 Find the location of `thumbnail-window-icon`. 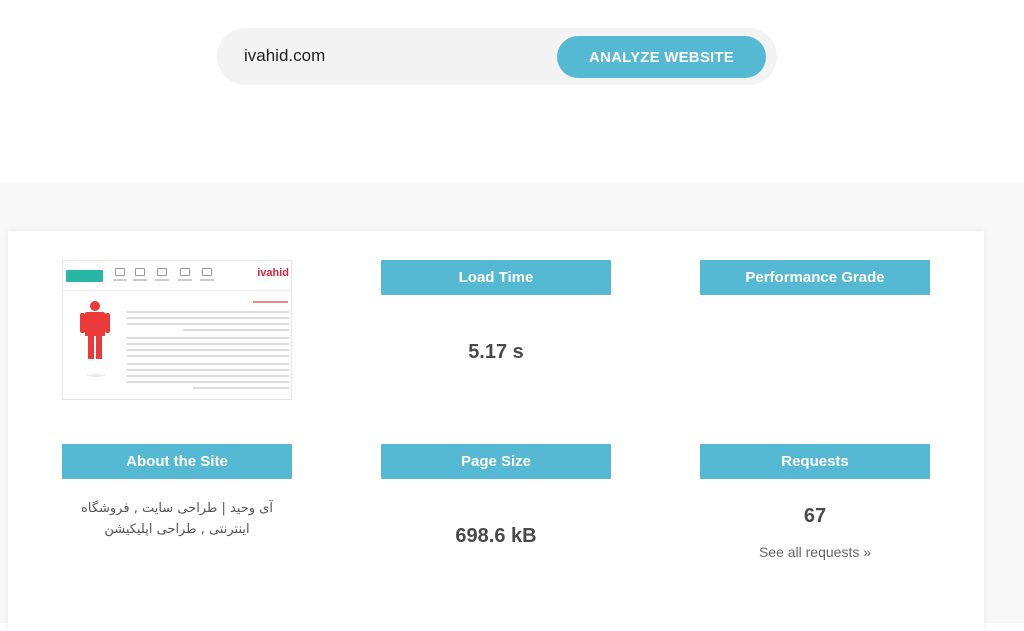

thumbnail-window-icon is located at coordinates (162, 272).